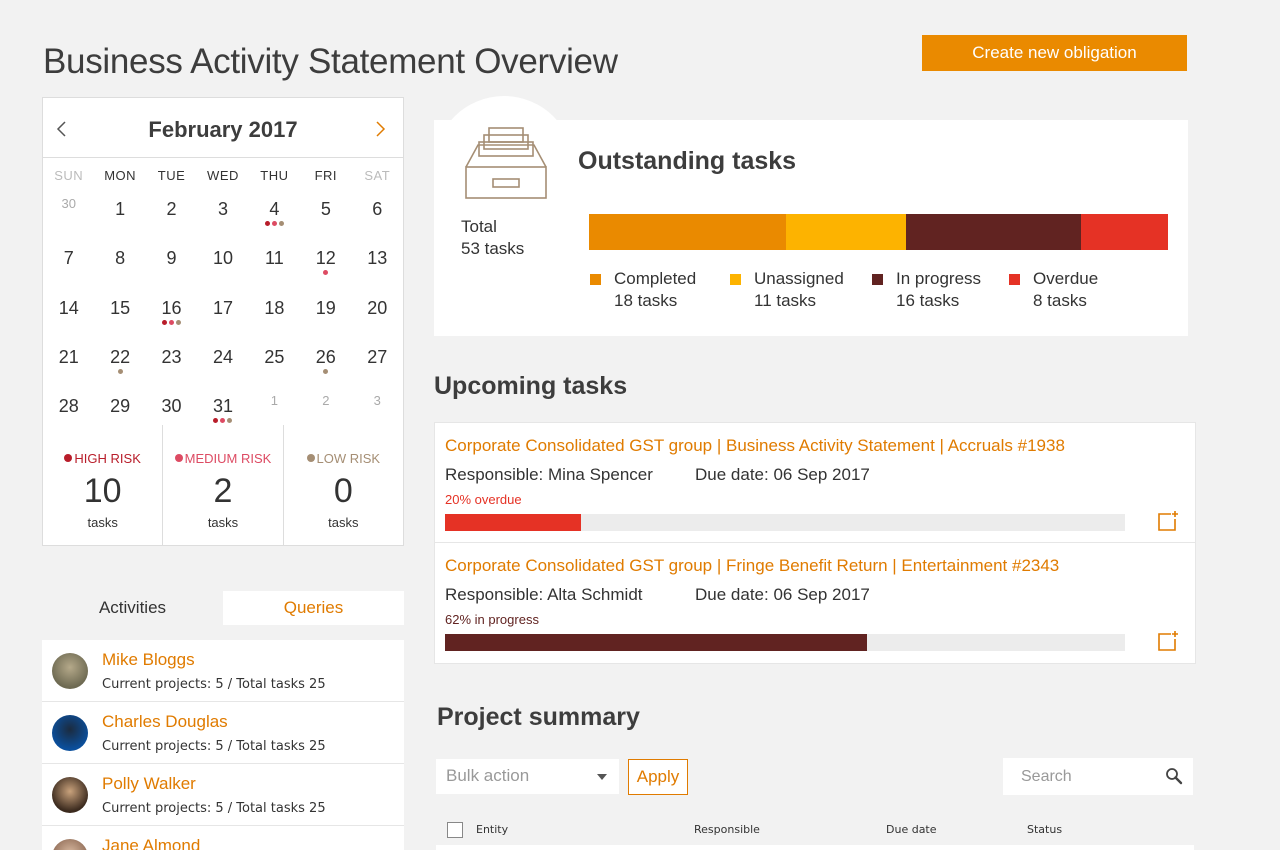 This screenshot has width=1280, height=850. Describe the element at coordinates (171, 267) in the screenshot. I see `calendar-day: 9` at that location.